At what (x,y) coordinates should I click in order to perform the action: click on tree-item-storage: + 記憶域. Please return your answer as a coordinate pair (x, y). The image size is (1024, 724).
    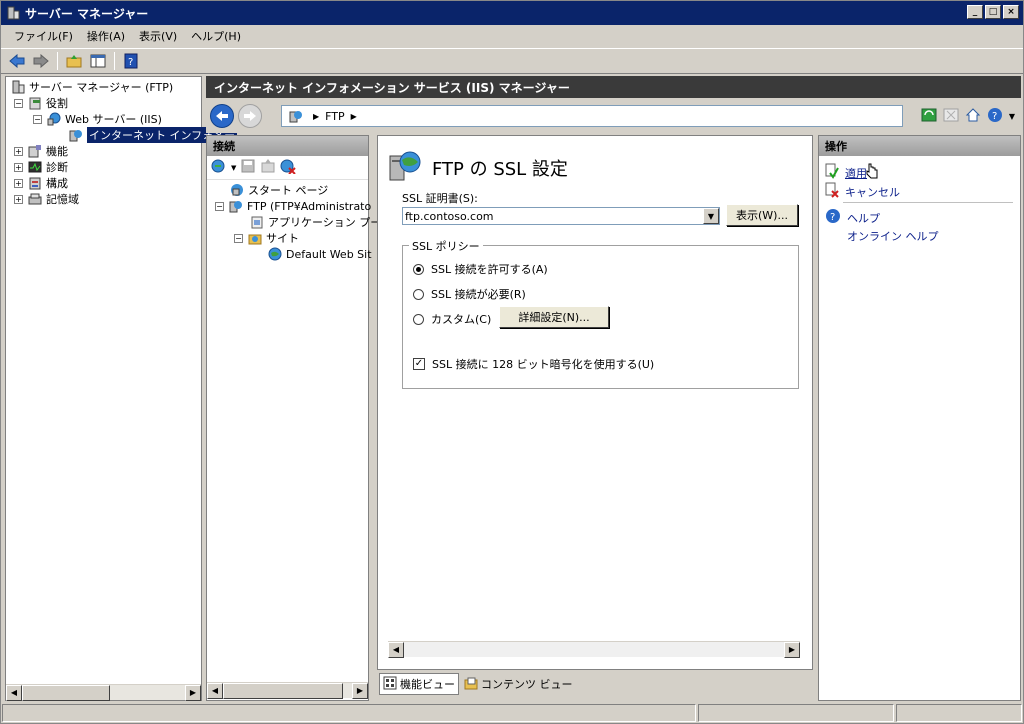
    Looking at the image, I should click on (46, 199).